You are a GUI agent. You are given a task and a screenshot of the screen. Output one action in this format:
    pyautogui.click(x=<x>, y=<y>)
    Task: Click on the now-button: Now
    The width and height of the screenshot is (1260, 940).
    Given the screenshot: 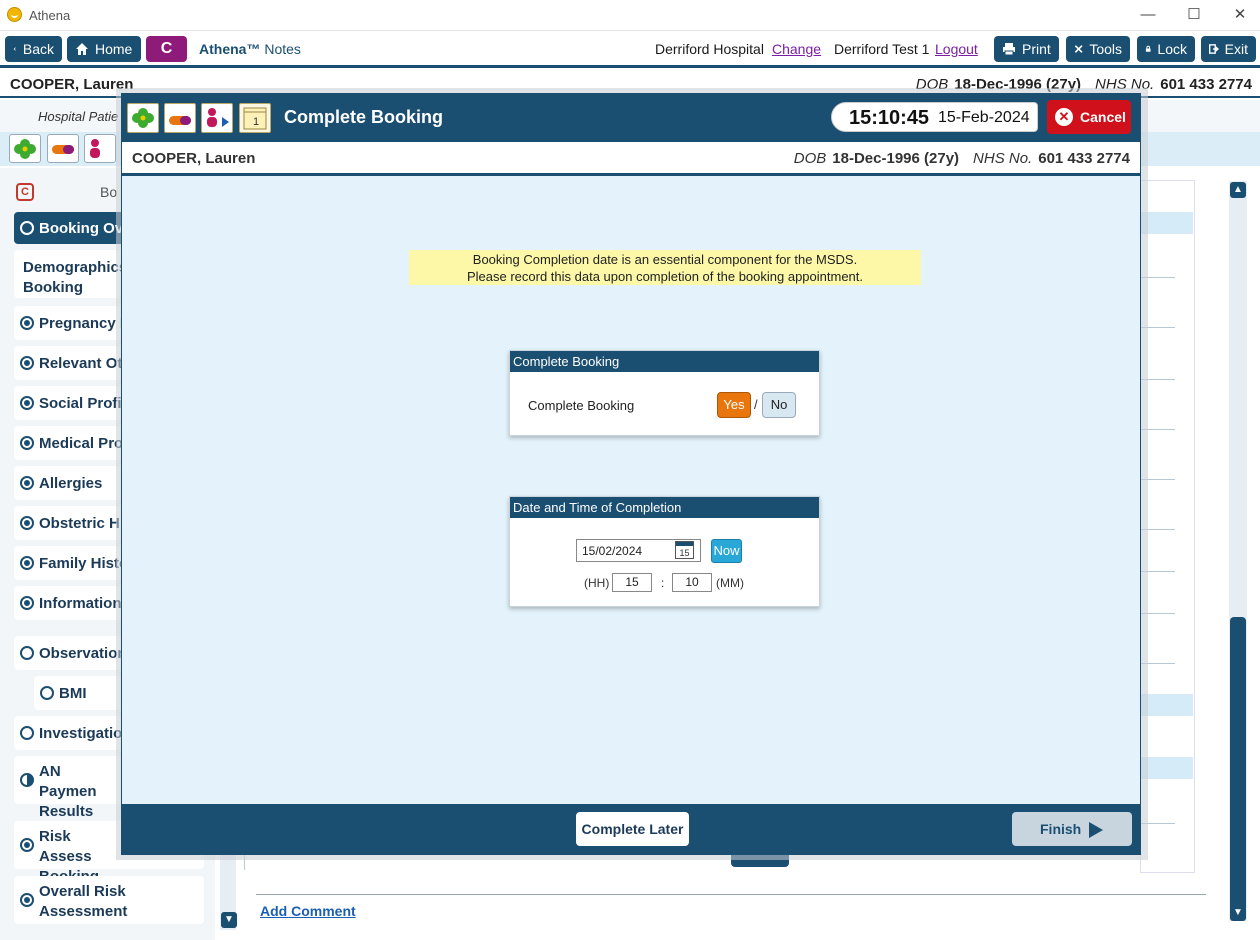 What is the action you would take?
    pyautogui.click(x=726, y=551)
    